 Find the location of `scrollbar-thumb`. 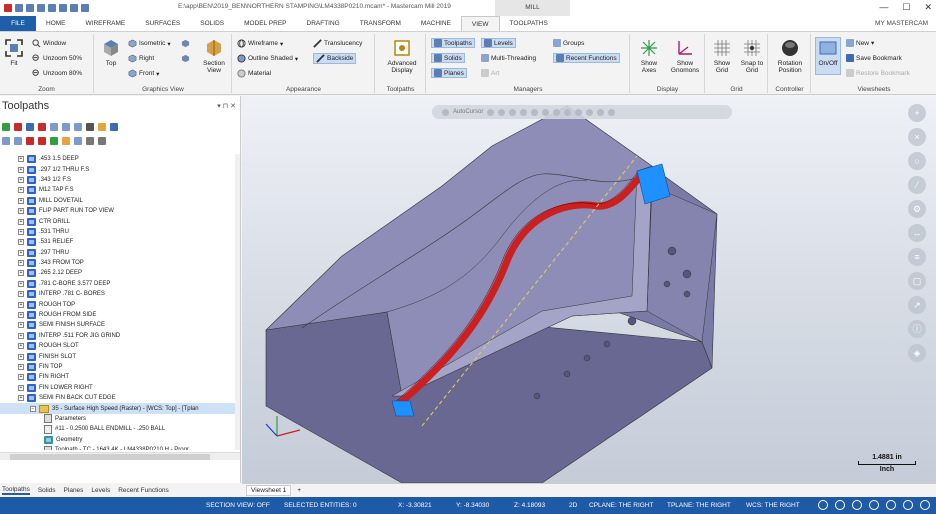

scrollbar-thumb is located at coordinates (110, 457).